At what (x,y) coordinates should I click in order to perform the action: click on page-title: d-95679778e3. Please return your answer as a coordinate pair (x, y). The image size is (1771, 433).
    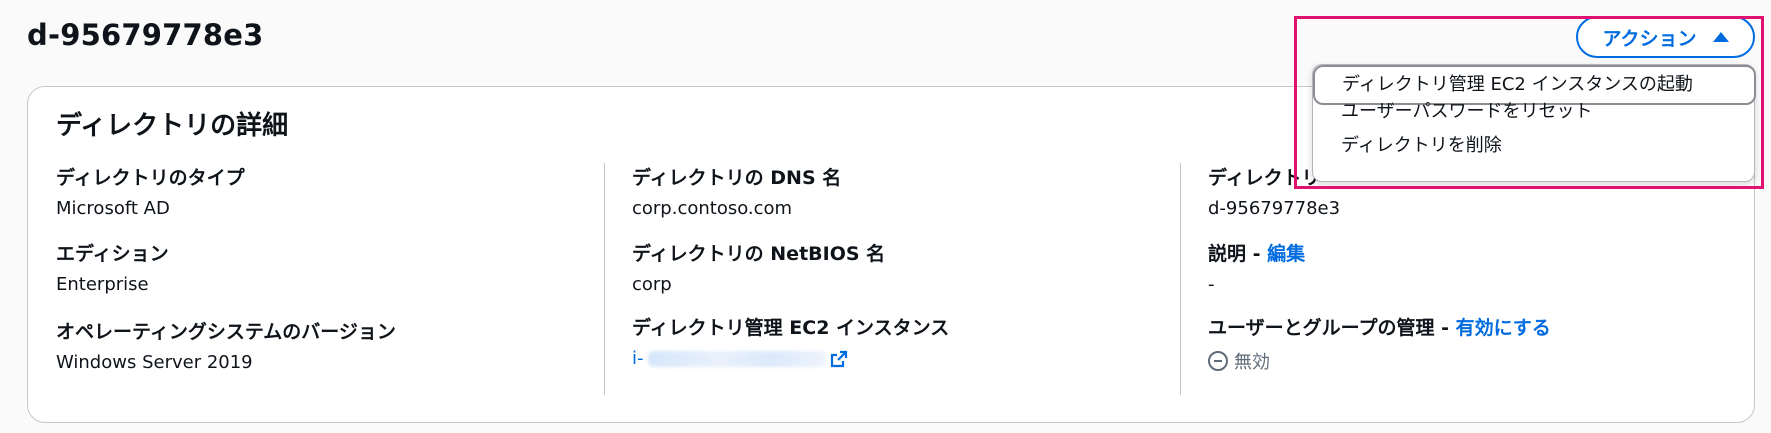
    Looking at the image, I should click on (145, 35).